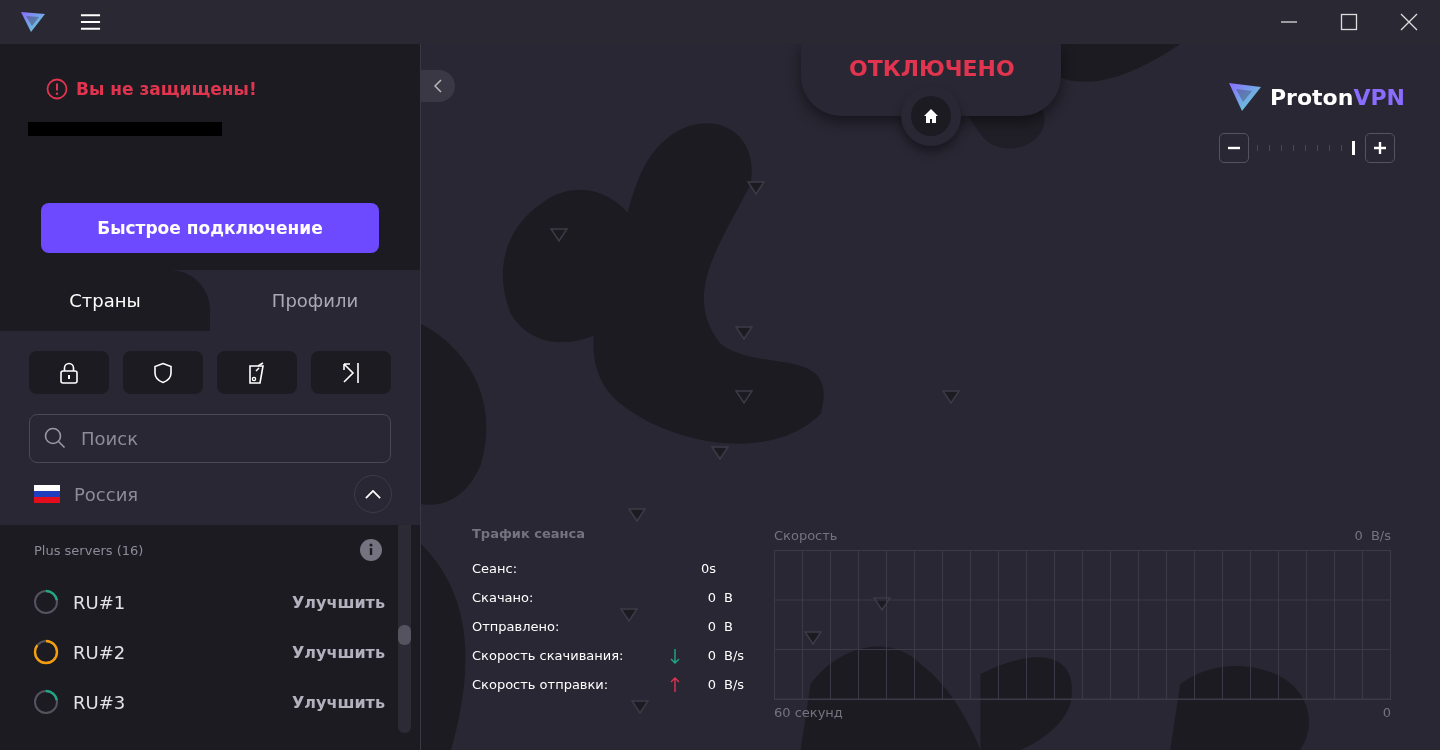 The width and height of the screenshot is (1440, 750). I want to click on collapse-sidebar-button, so click(438, 86).